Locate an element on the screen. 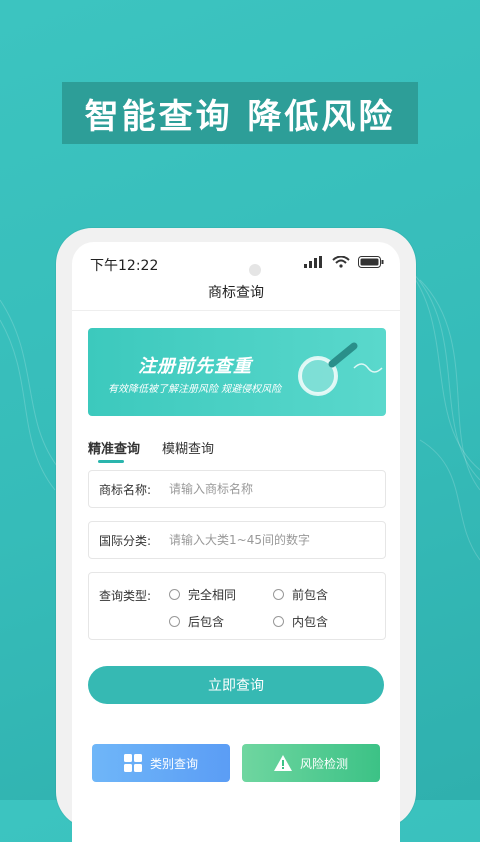 This screenshot has height=842, width=480. risk-check-label: 风险检测 is located at coordinates (323, 763).